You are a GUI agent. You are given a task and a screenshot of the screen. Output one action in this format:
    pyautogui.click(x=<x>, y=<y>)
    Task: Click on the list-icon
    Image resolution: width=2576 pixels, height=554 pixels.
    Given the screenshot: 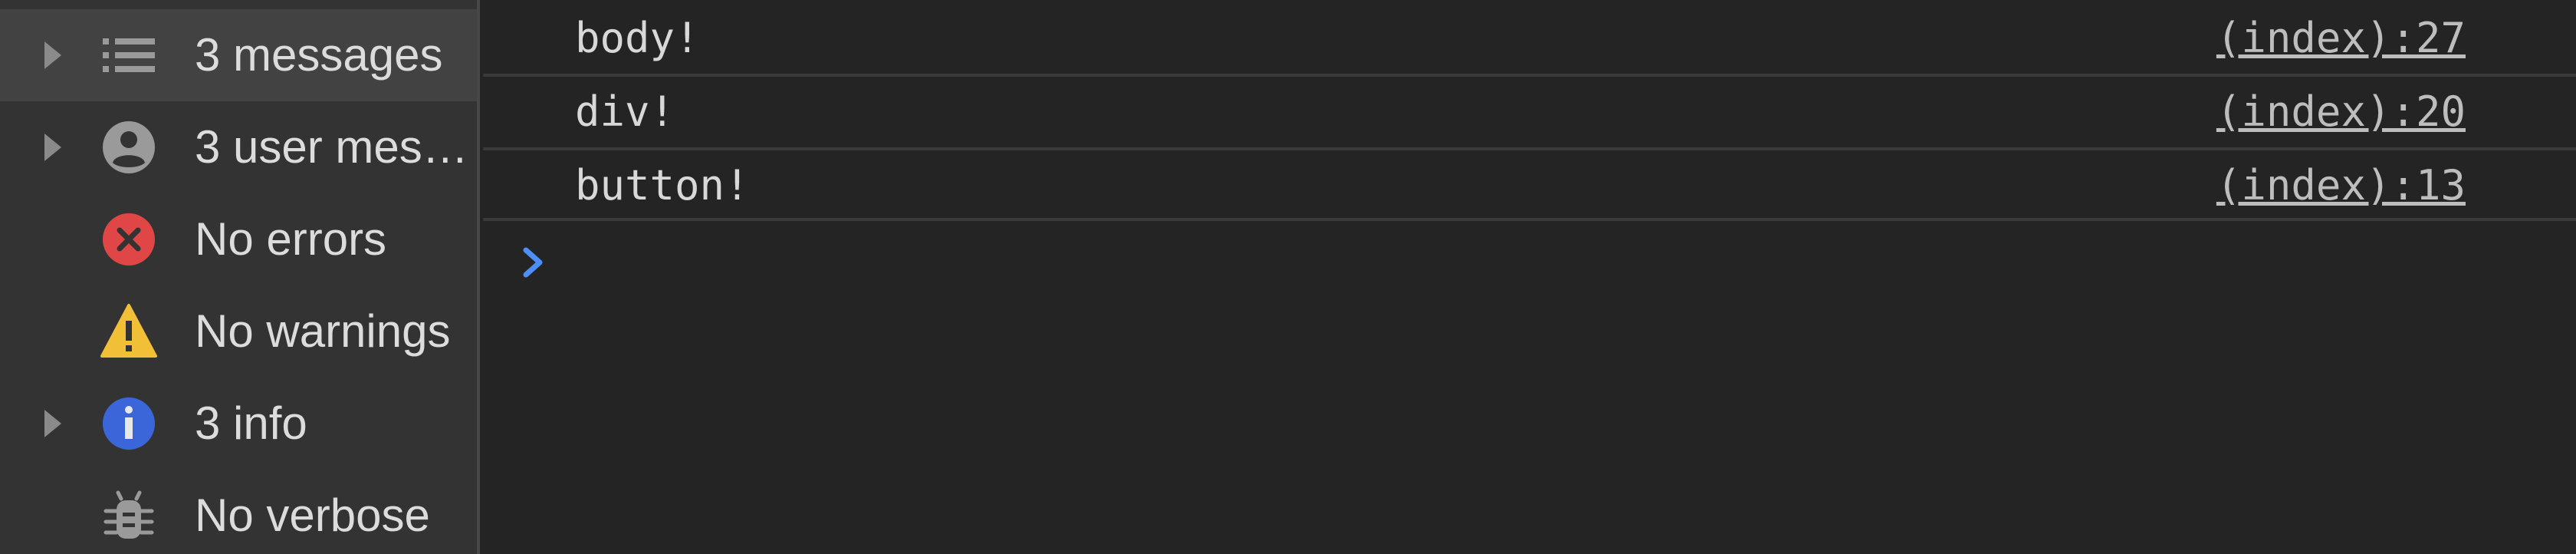 What is the action you would take?
    pyautogui.click(x=129, y=55)
    